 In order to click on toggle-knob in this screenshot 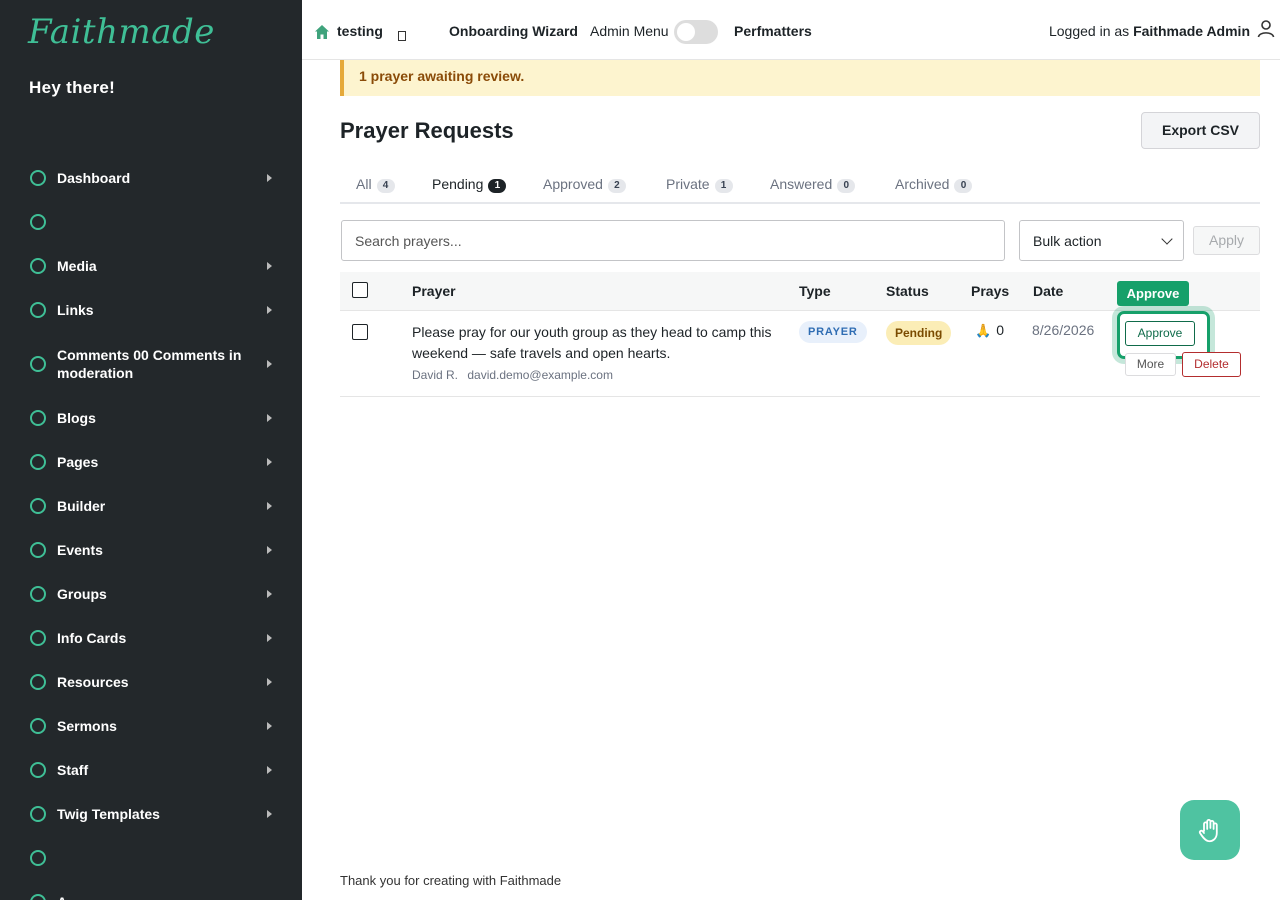, I will do `click(686, 32)`.